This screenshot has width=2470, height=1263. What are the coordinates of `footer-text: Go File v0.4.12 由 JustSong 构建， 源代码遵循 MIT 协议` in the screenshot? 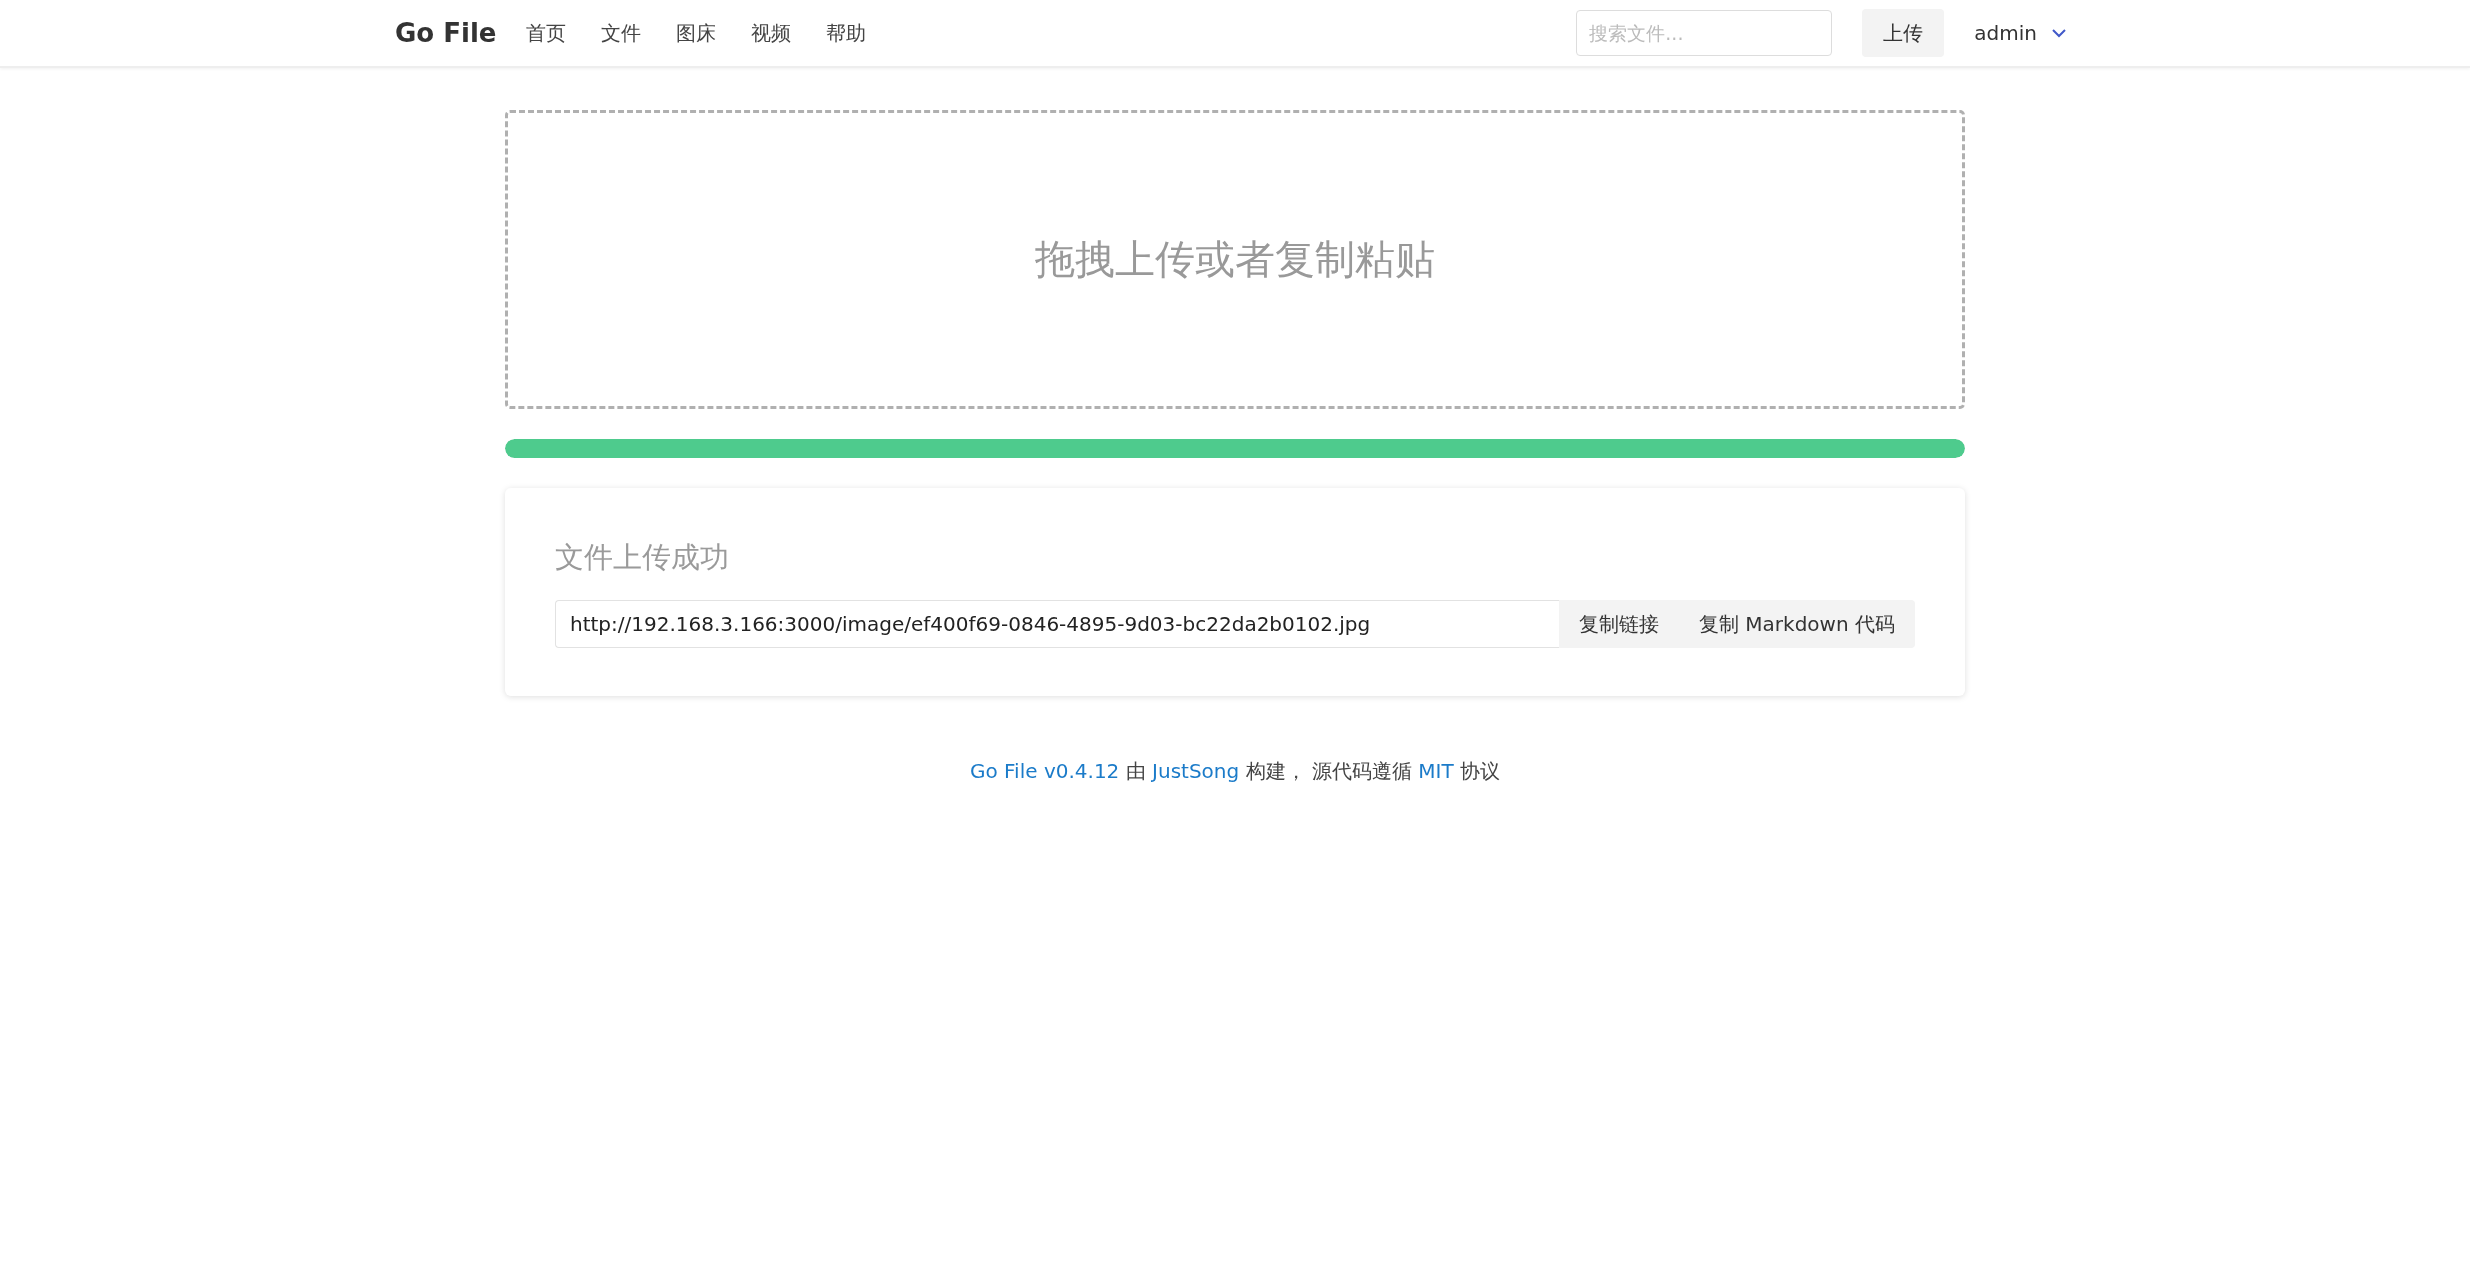 It's located at (1234, 771).